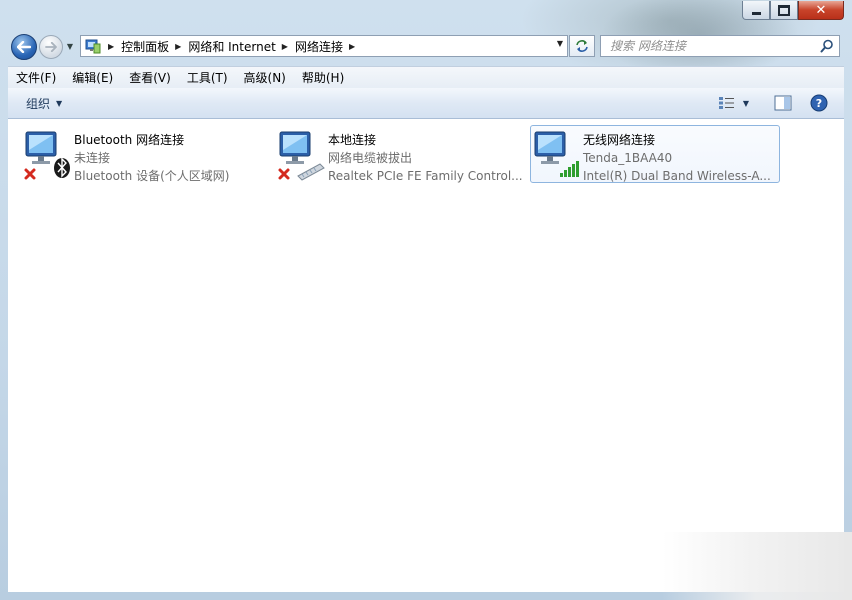 The image size is (852, 600). Describe the element at coordinates (36, 78) in the screenshot. I see `menu-file: 文件(F)` at that location.